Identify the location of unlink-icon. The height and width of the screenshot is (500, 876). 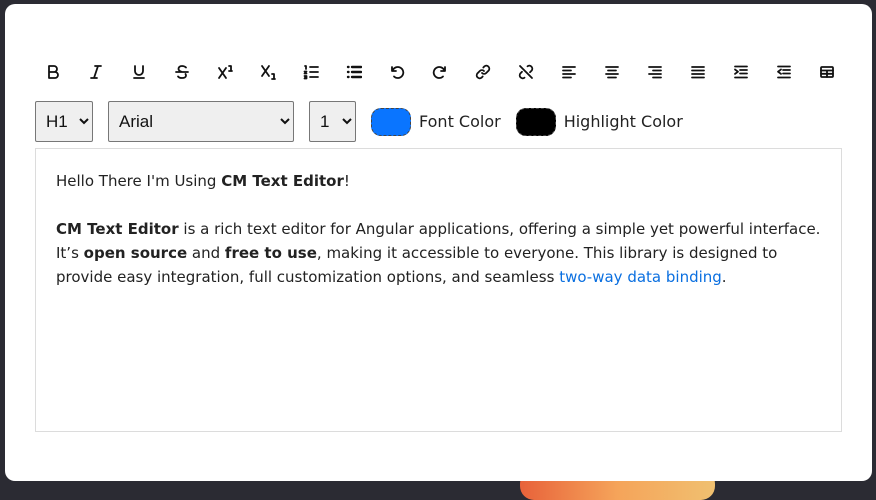
(525, 72).